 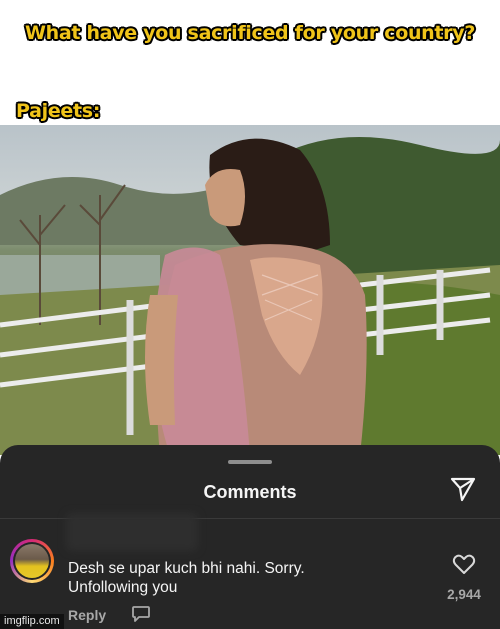 I want to click on speech-bubble-icon, so click(x=141, y=614).